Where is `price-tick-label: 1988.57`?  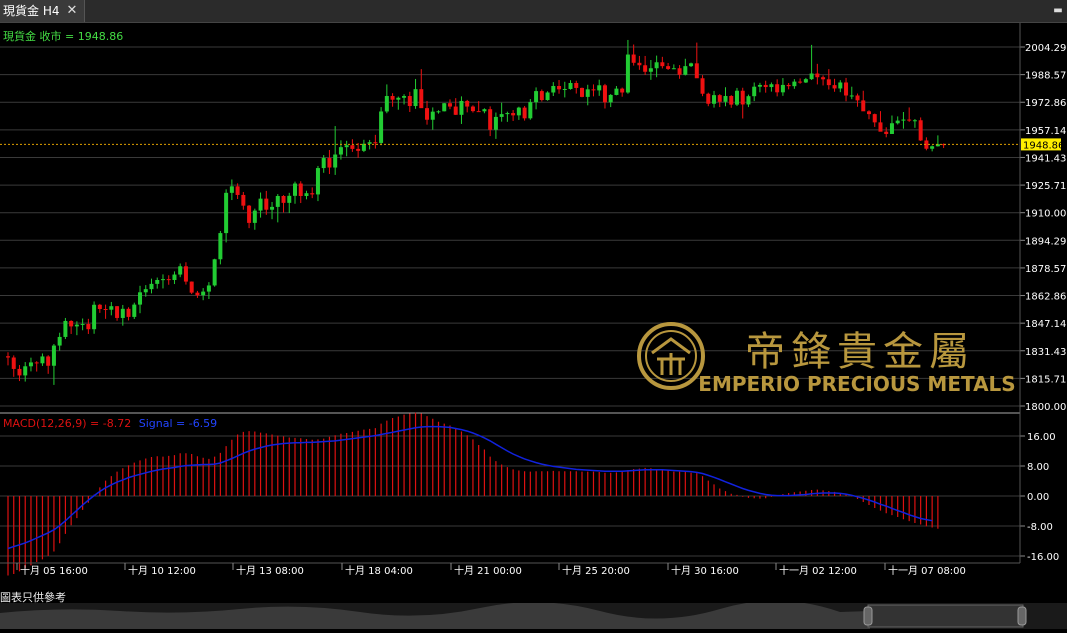 price-tick-label: 1988.57 is located at coordinates (1045, 76).